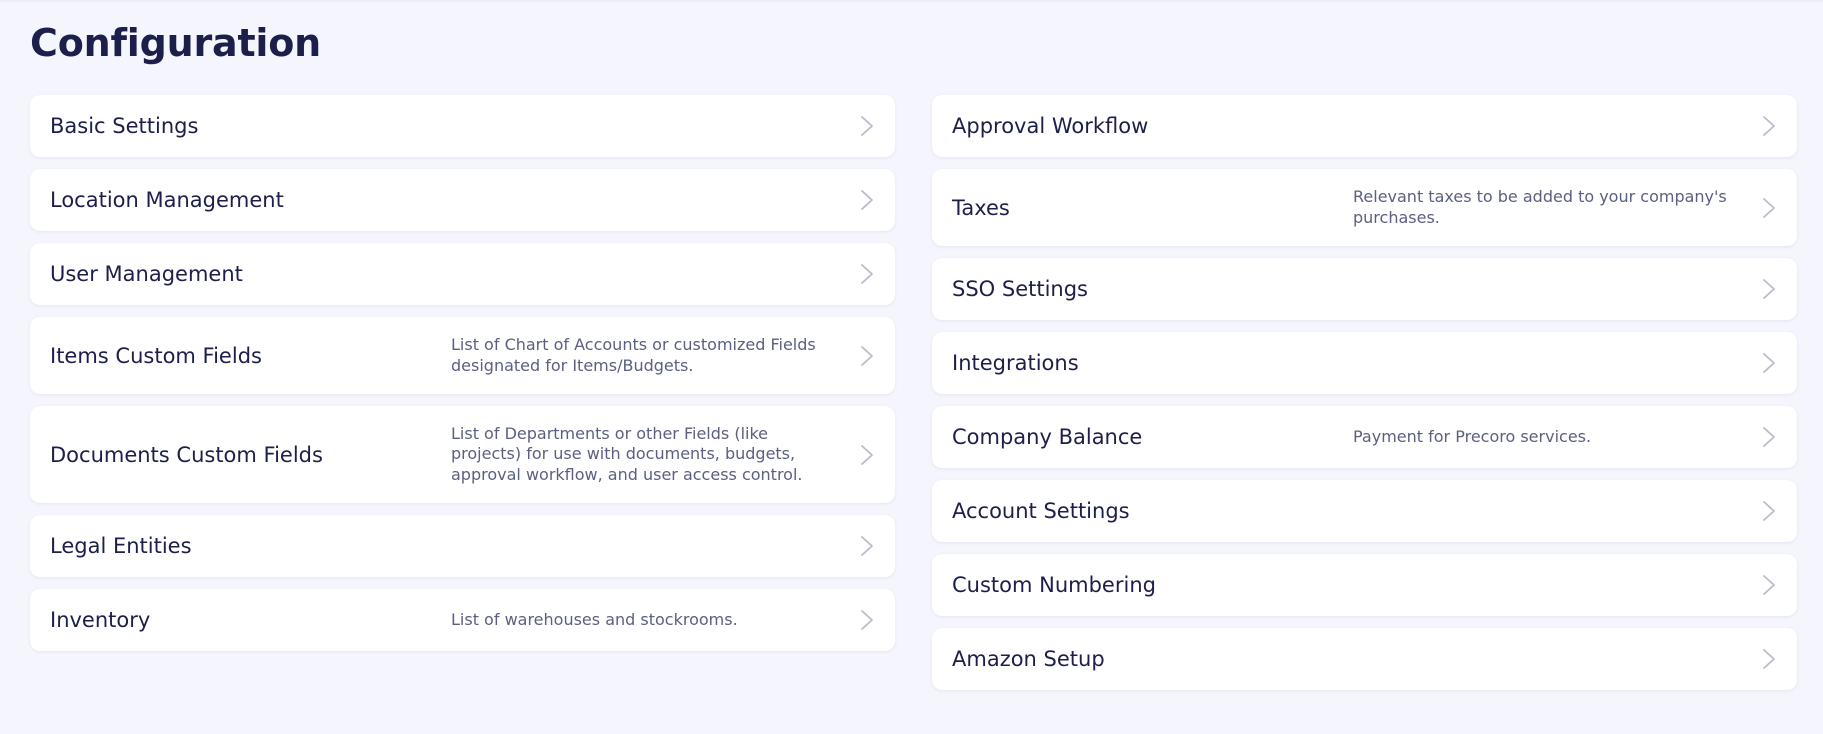  Describe the element at coordinates (1364, 659) in the screenshot. I see `settings-card-amazon-setup: Amazon Setup` at that location.